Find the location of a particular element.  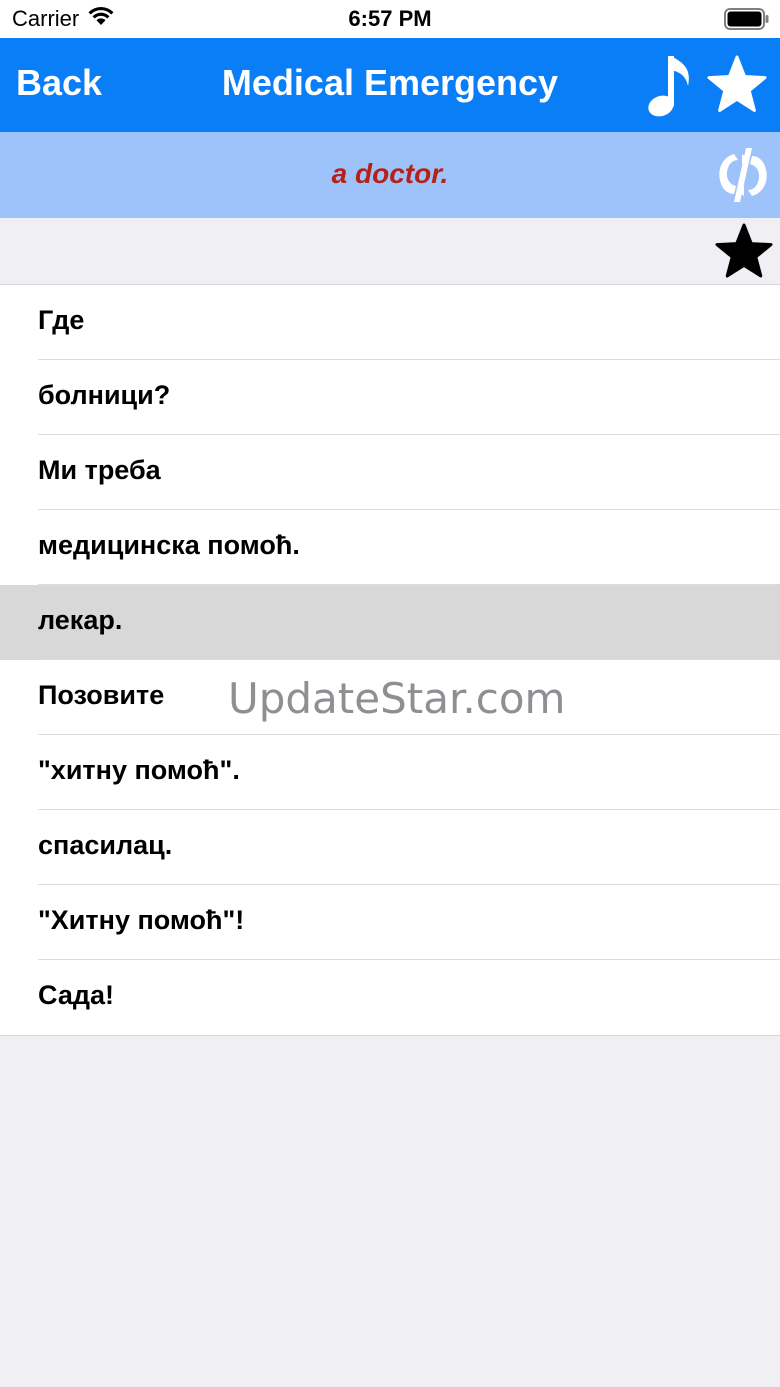

list-item: "хитну помоћ". is located at coordinates (390, 772).